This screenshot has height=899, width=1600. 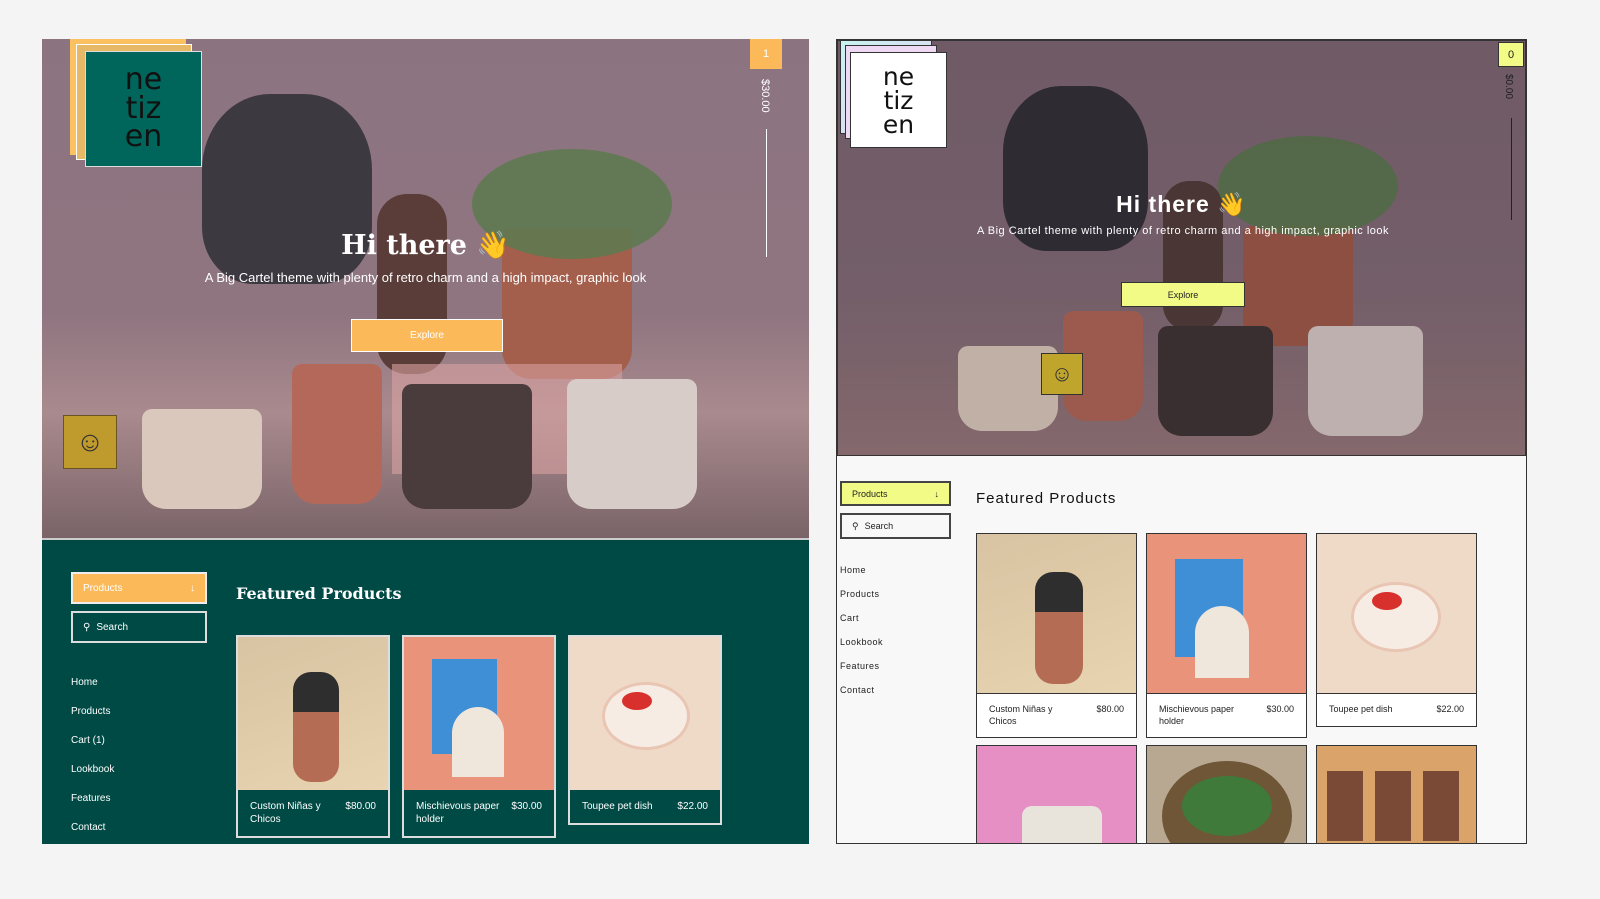 I want to click on nav-cart: Cart (1), so click(x=92, y=740).